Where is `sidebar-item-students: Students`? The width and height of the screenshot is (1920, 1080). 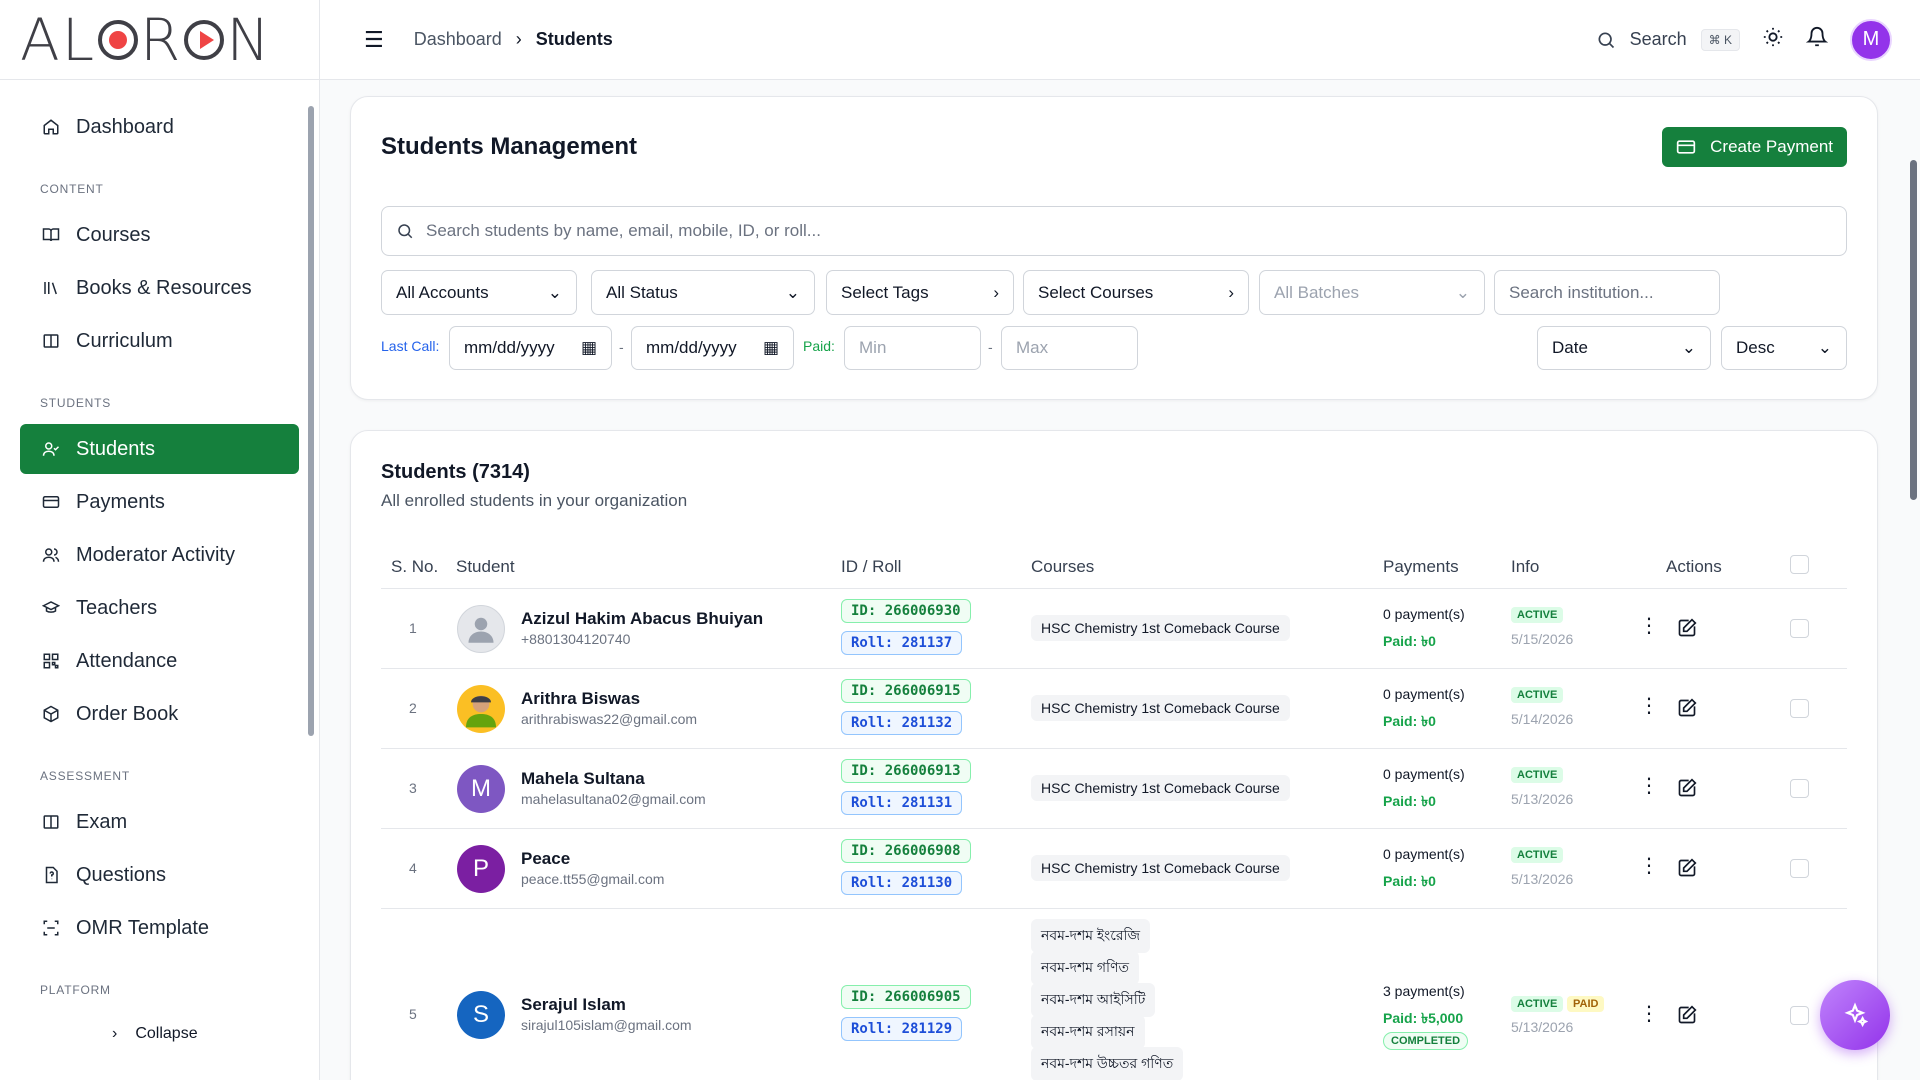 sidebar-item-students: Students is located at coordinates (159, 449).